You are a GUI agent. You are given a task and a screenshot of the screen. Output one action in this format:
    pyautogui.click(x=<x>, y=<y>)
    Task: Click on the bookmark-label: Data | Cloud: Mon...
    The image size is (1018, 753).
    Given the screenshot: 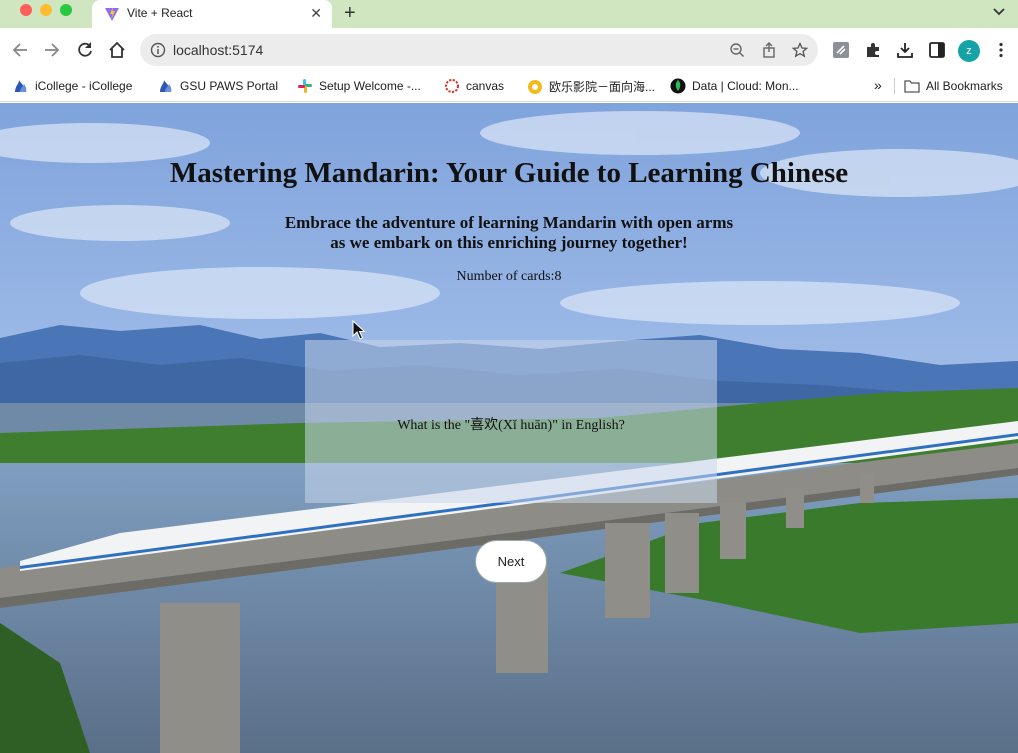 What is the action you would take?
    pyautogui.click(x=745, y=86)
    